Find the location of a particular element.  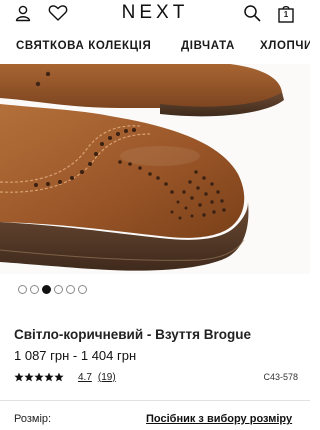

size-guide-link: Посібник з вибору розміру is located at coordinates (219, 419).